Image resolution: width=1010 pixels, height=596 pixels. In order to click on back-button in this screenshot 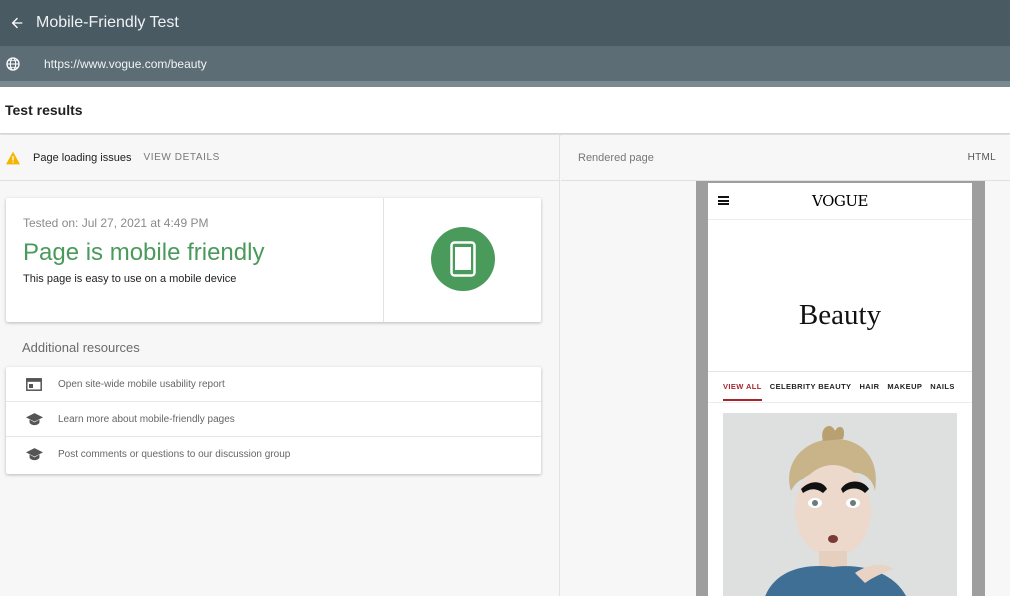, I will do `click(17, 23)`.